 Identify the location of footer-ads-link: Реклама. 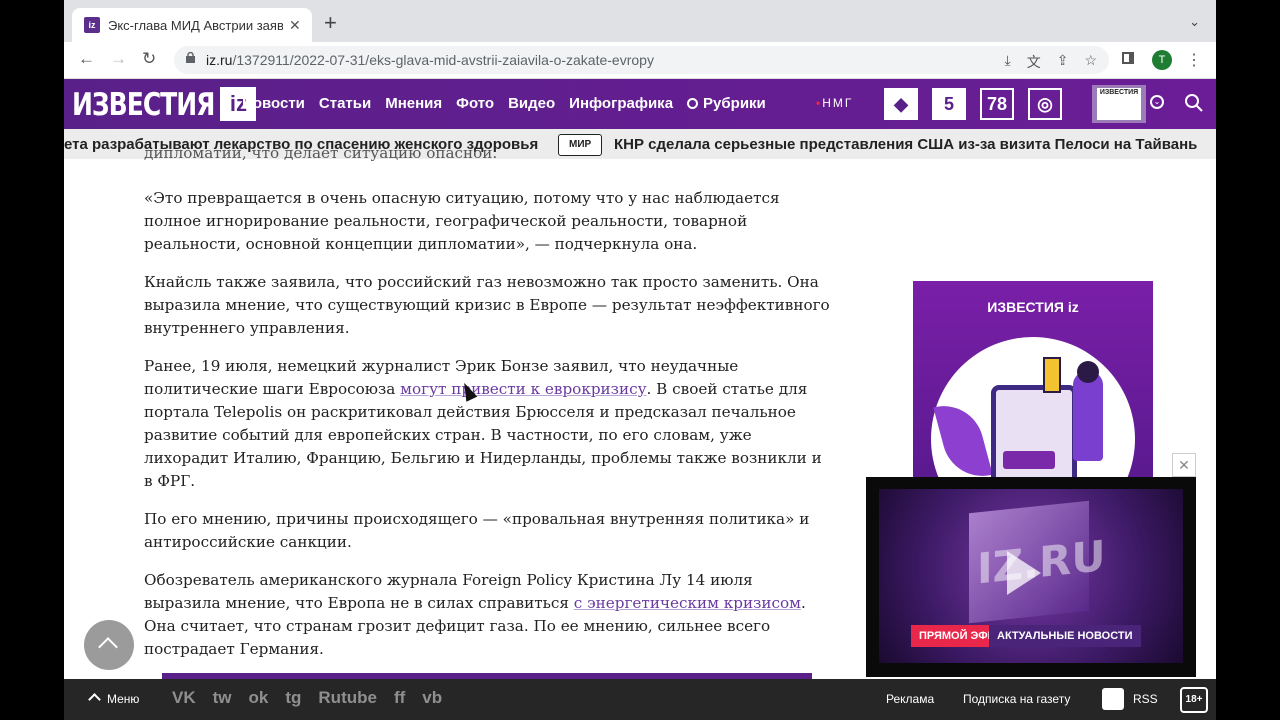
(910, 699).